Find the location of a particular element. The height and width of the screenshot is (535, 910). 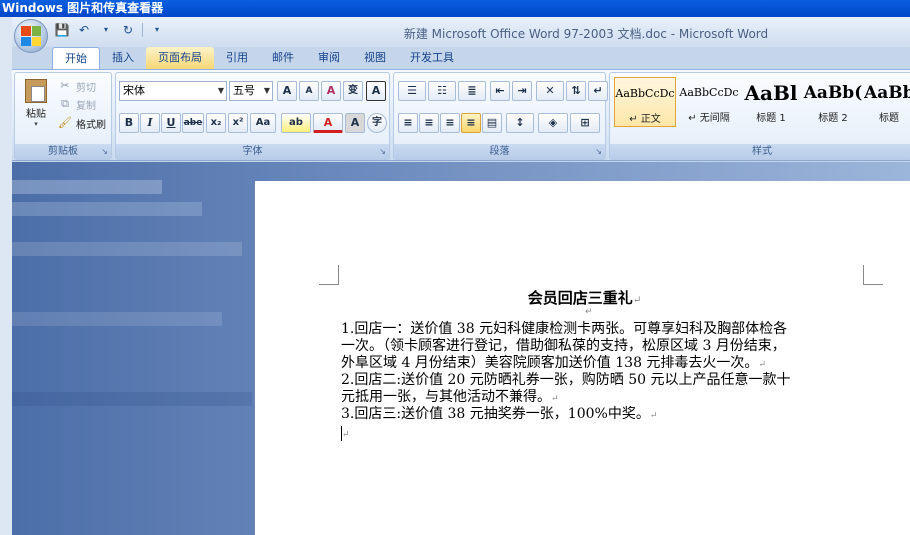

copy-button: ⧉ 复制 is located at coordinates (76, 104).